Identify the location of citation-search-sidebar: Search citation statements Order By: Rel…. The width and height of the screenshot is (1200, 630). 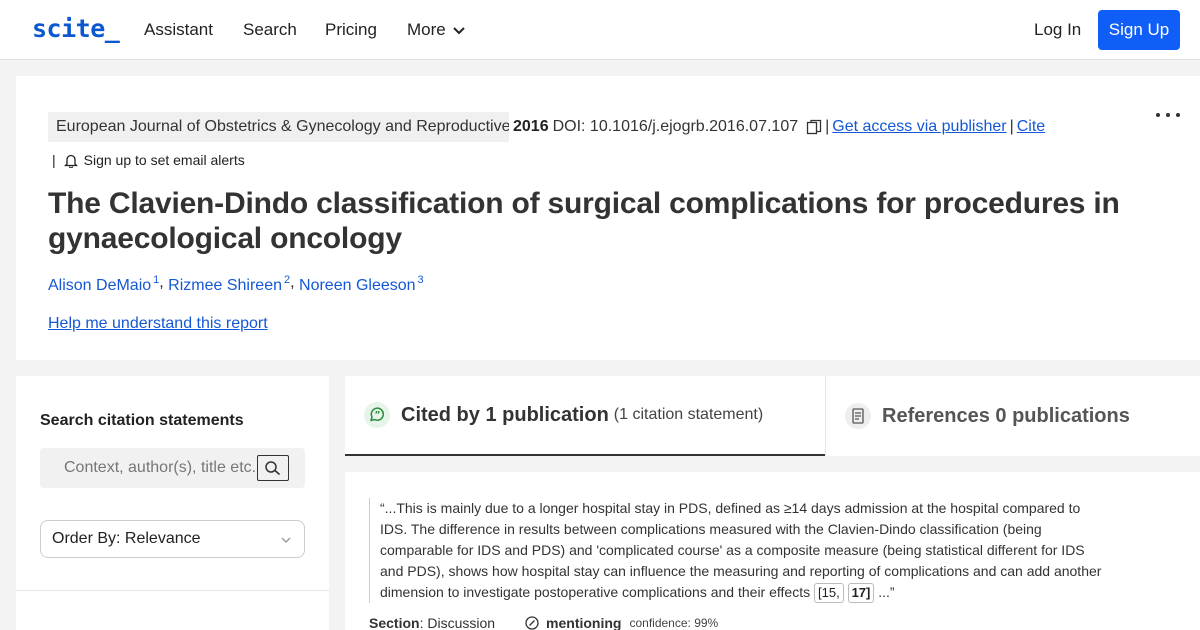
(172, 503).